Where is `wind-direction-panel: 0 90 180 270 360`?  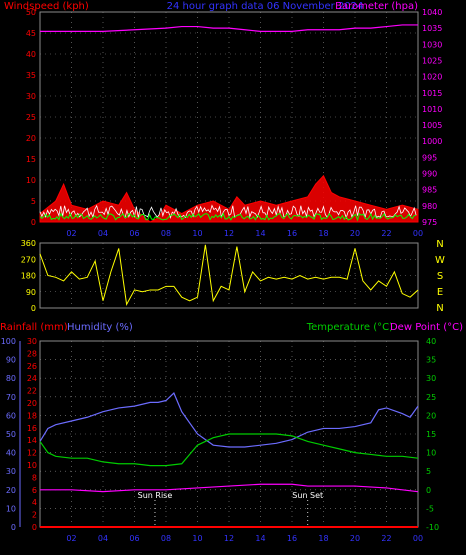 wind-direction-panel: 0 90 180 270 360 is located at coordinates (220, 276).